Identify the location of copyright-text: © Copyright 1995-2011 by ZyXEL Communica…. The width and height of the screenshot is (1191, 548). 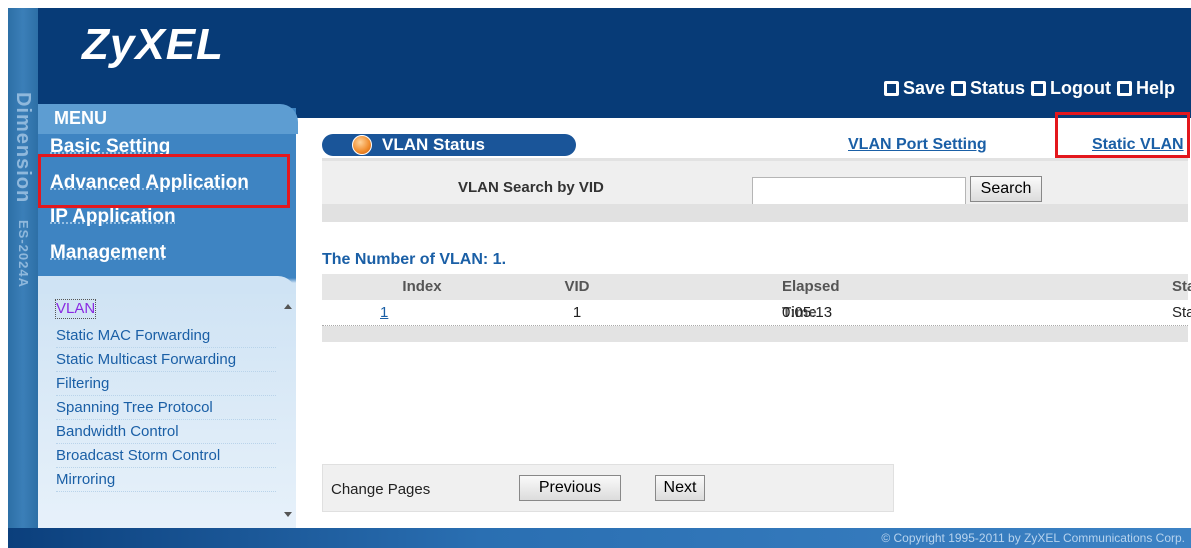
(1033, 538).